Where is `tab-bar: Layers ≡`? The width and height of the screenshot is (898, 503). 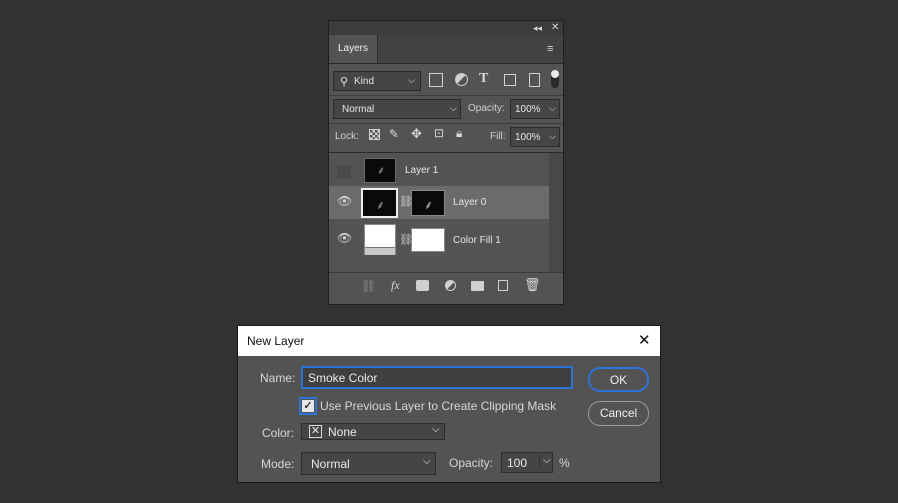 tab-bar: Layers ≡ is located at coordinates (446, 49).